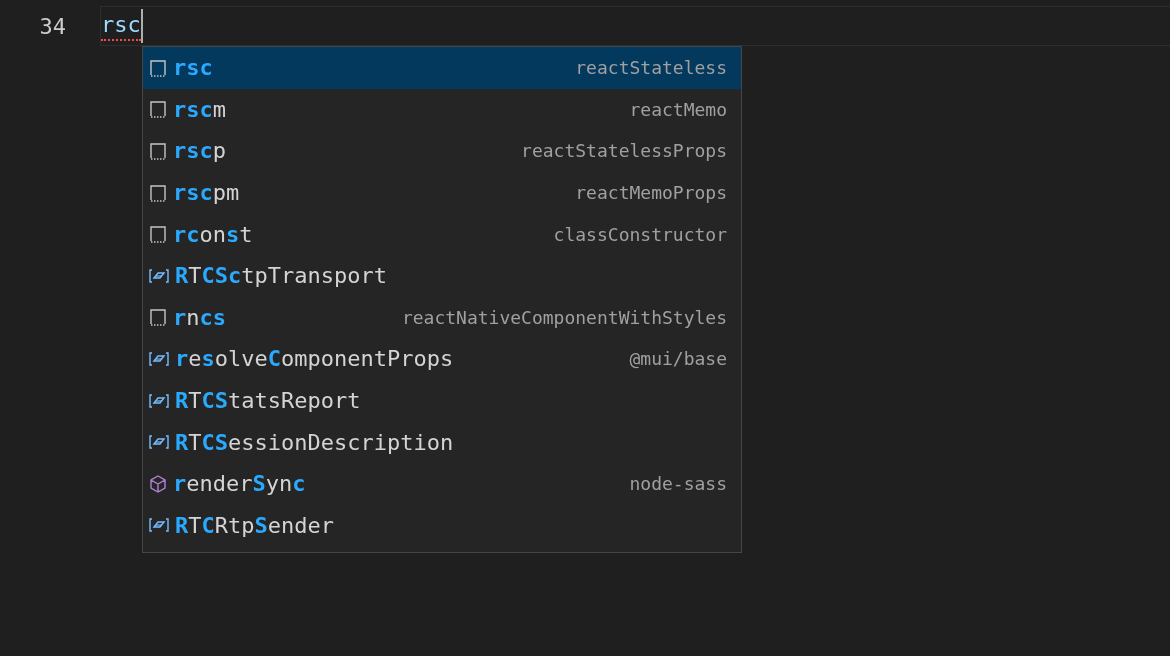 This screenshot has width=1170, height=656. I want to click on suggestion-item: RTCSessionDescription, so click(442, 442).